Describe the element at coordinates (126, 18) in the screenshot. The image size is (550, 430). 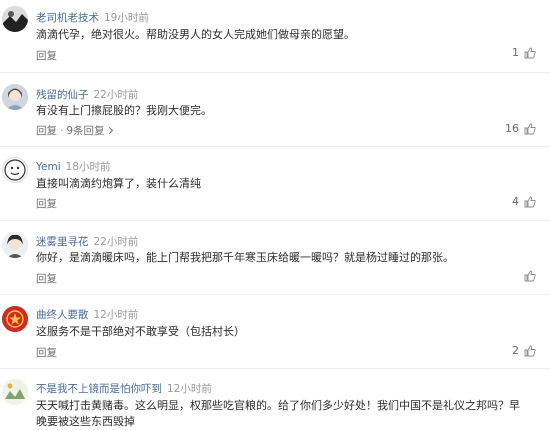
I see `timestamp: 19小时前` at that location.